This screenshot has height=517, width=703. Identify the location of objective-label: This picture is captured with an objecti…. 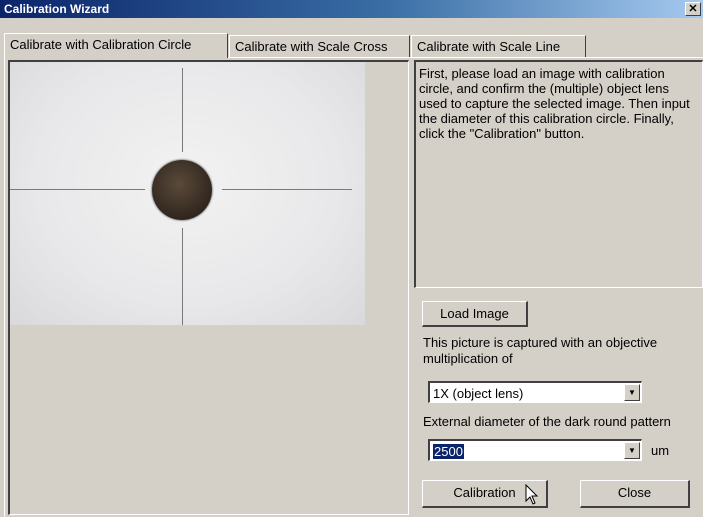
(540, 350).